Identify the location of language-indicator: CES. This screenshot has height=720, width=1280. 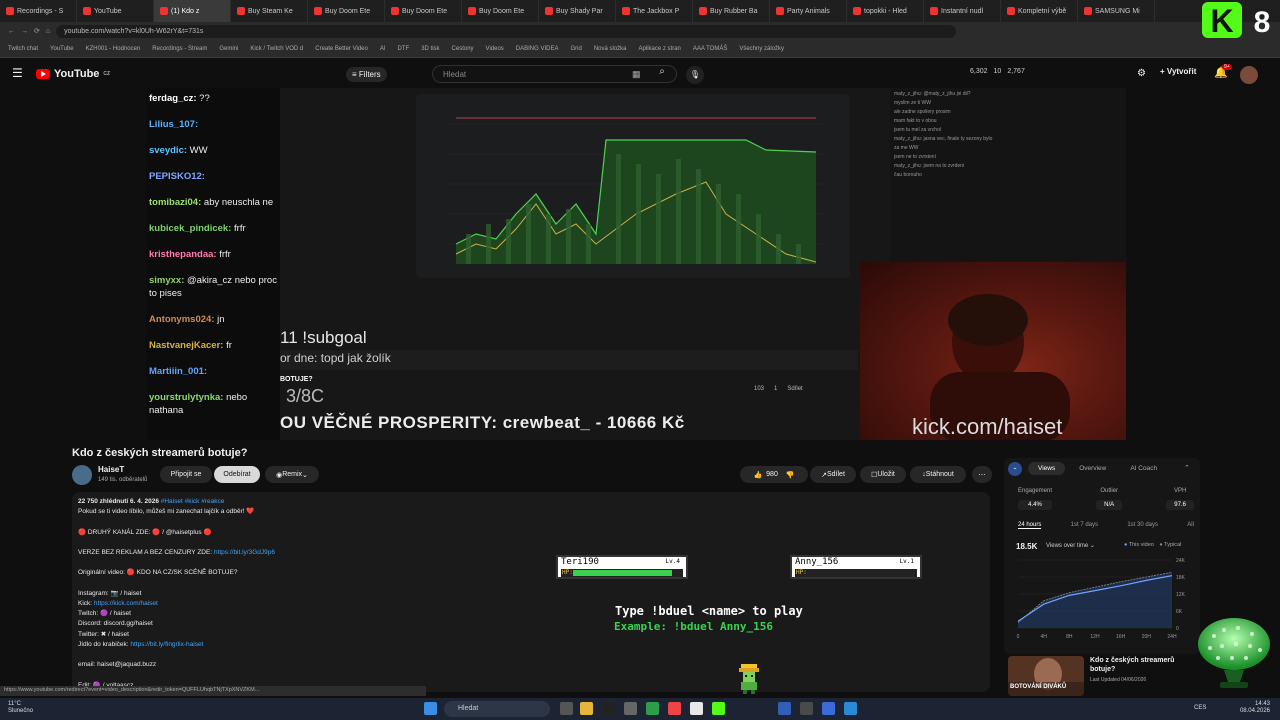
(1200, 708).